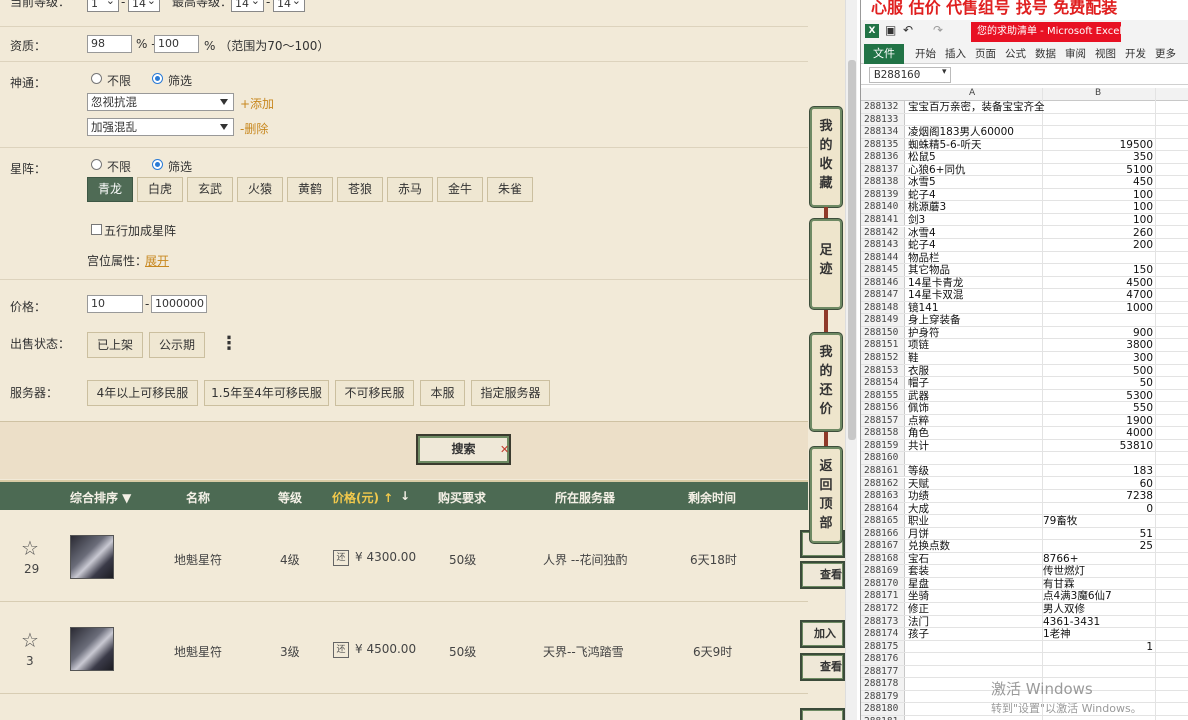 The width and height of the screenshot is (1188, 720). What do you see at coordinates (1098, 220) in the screenshot?
I see `cell-b: 100` at bounding box center [1098, 220].